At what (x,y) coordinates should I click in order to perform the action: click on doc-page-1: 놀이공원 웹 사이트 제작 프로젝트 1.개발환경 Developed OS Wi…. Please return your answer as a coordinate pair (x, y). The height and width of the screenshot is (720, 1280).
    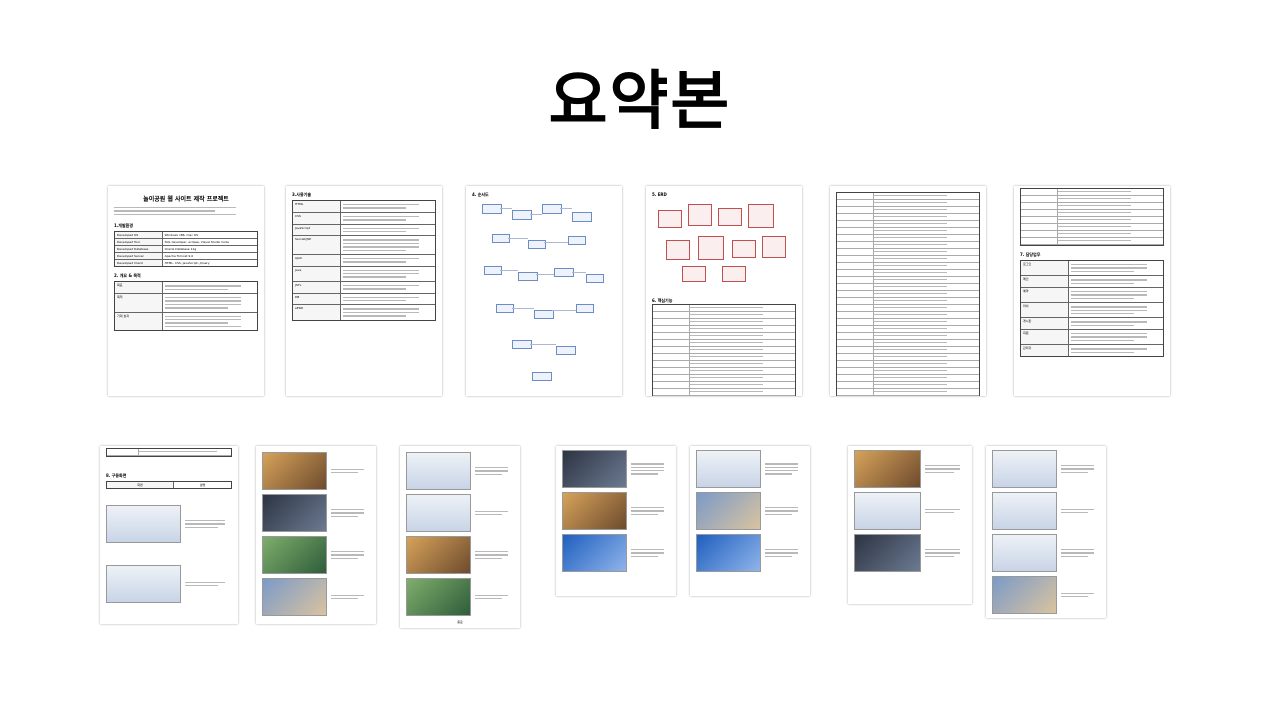
    Looking at the image, I should click on (186, 291).